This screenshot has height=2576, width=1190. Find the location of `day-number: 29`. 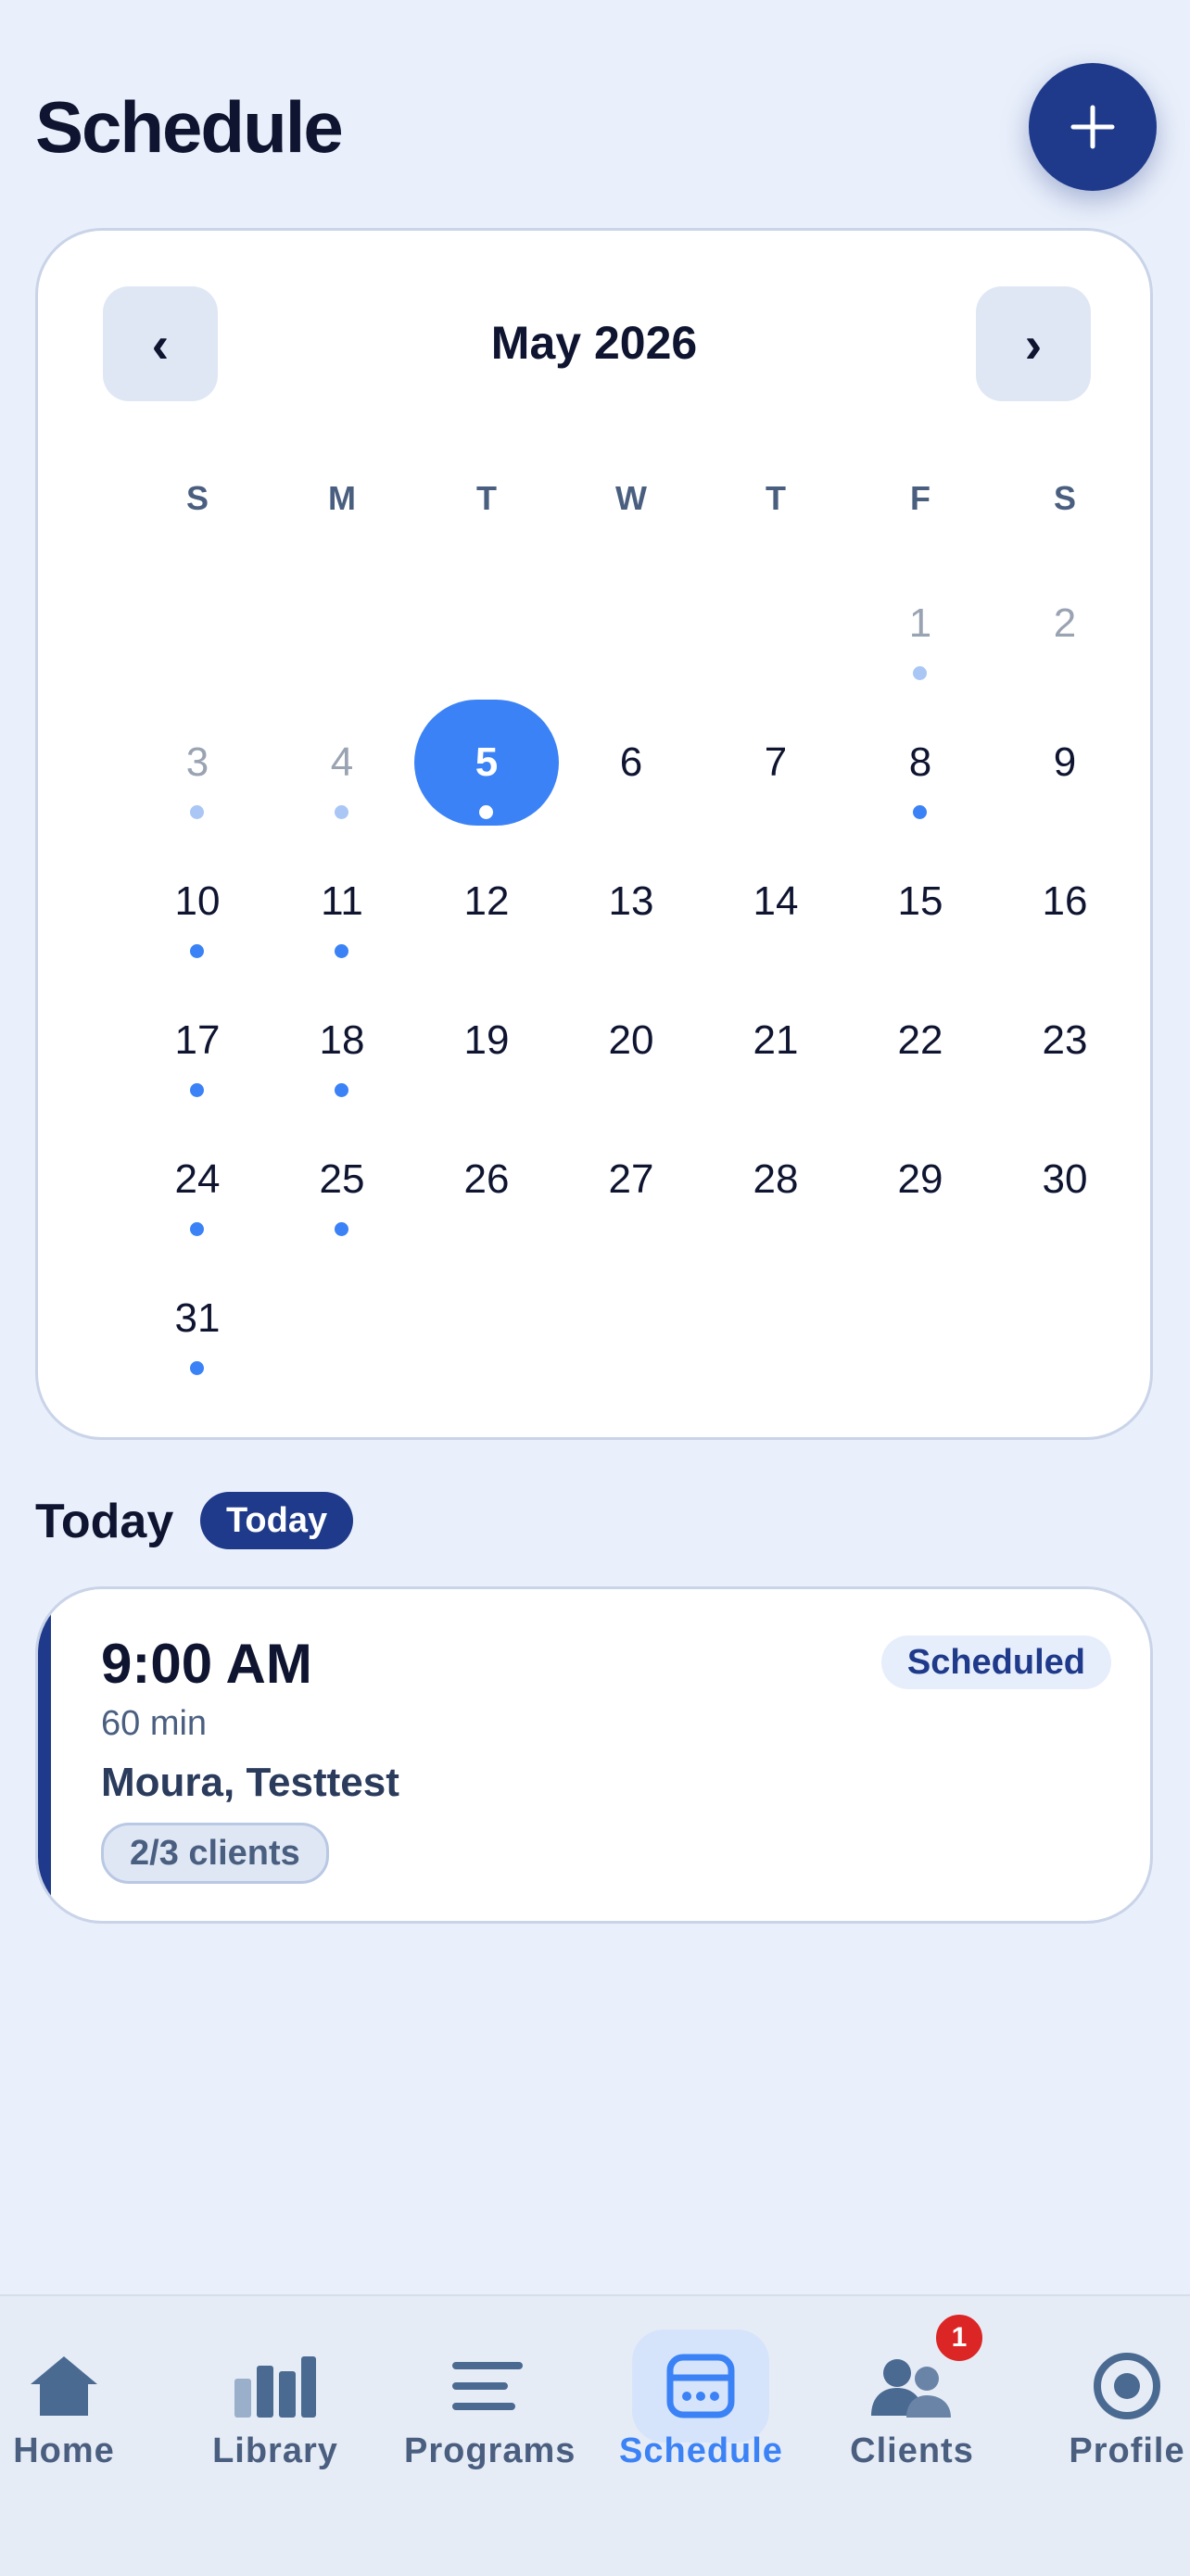

day-number: 29 is located at coordinates (920, 1179).